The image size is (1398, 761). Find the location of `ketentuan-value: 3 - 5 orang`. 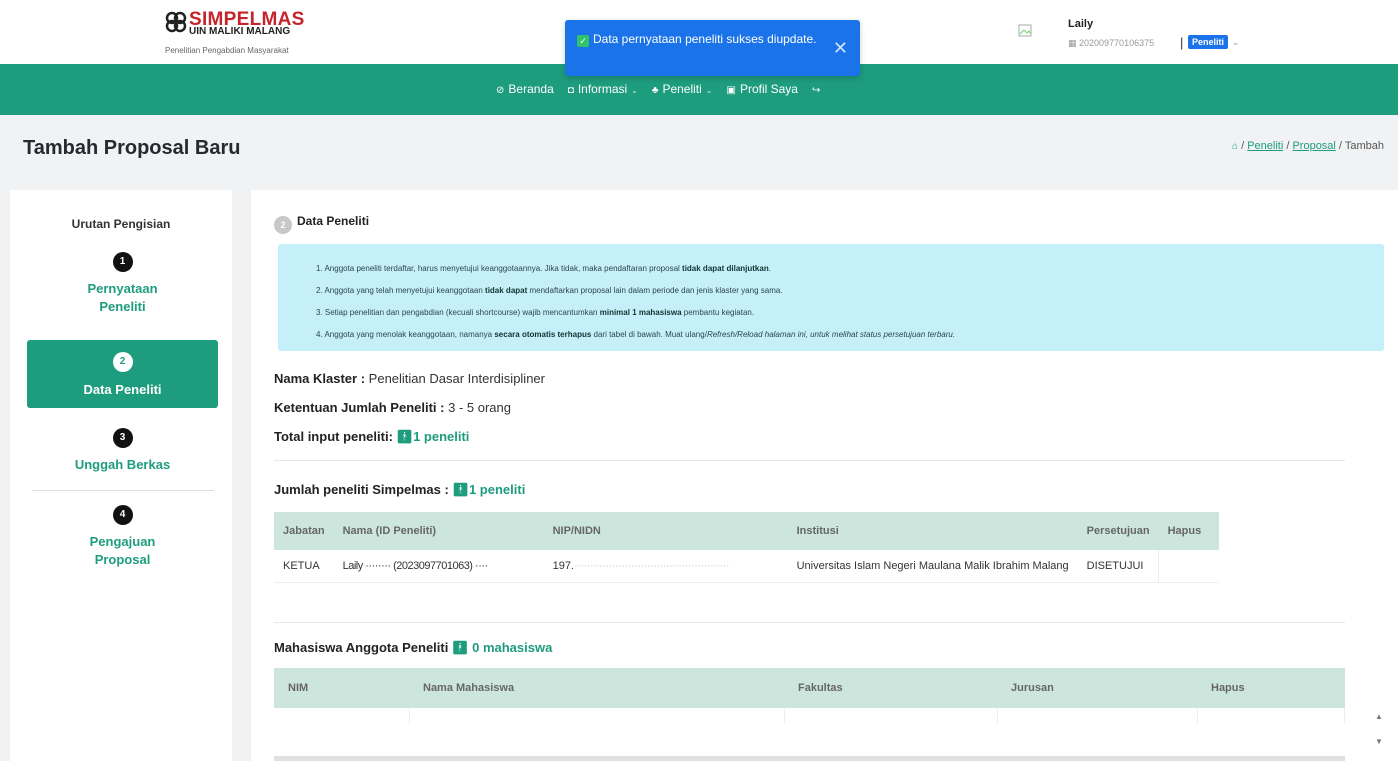

ketentuan-value: 3 - 5 orang is located at coordinates (479, 407).